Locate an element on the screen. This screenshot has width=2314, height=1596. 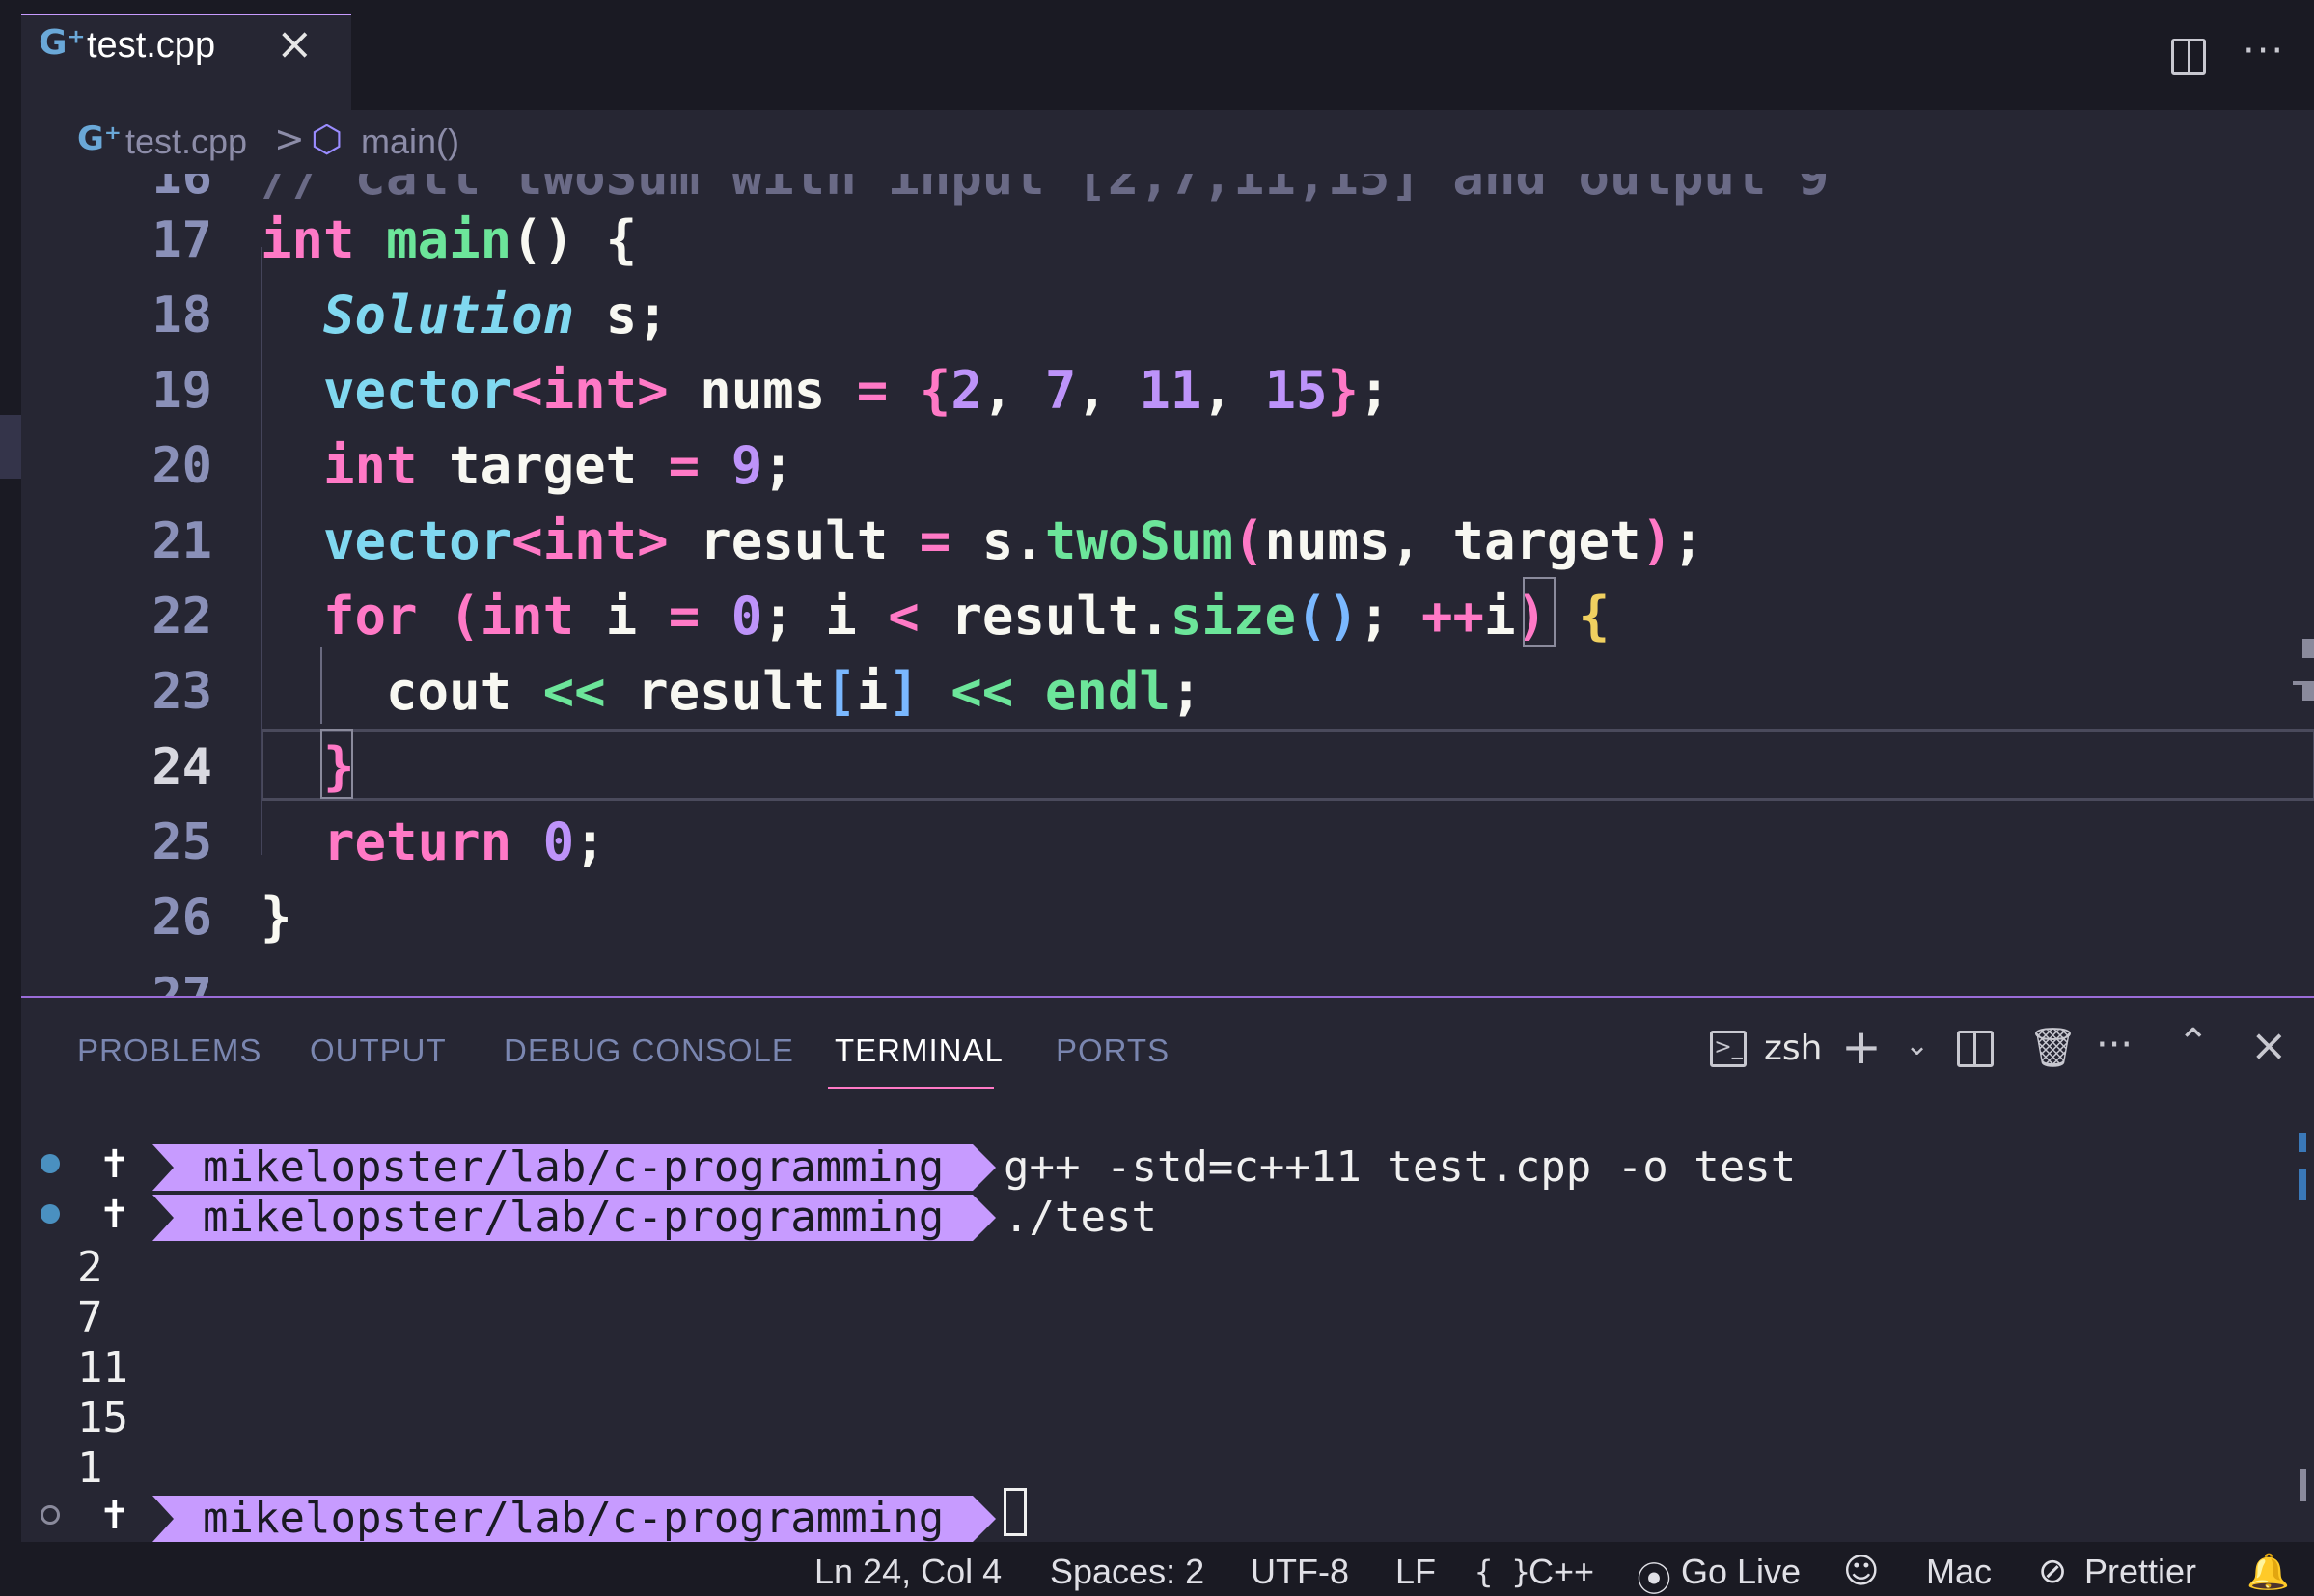
scrollbar-thumb is located at coordinates (2303, 1485).